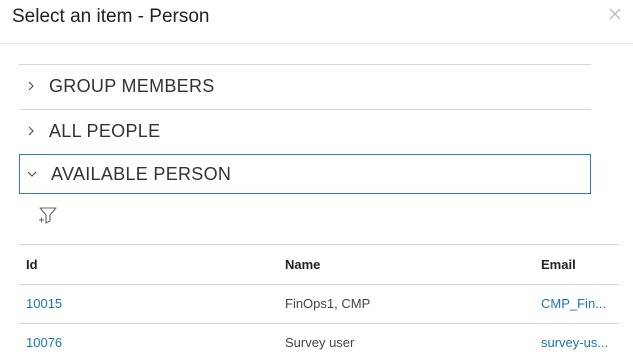 The image size is (633, 357). Describe the element at coordinates (615, 14) in the screenshot. I see `close-icon` at that location.